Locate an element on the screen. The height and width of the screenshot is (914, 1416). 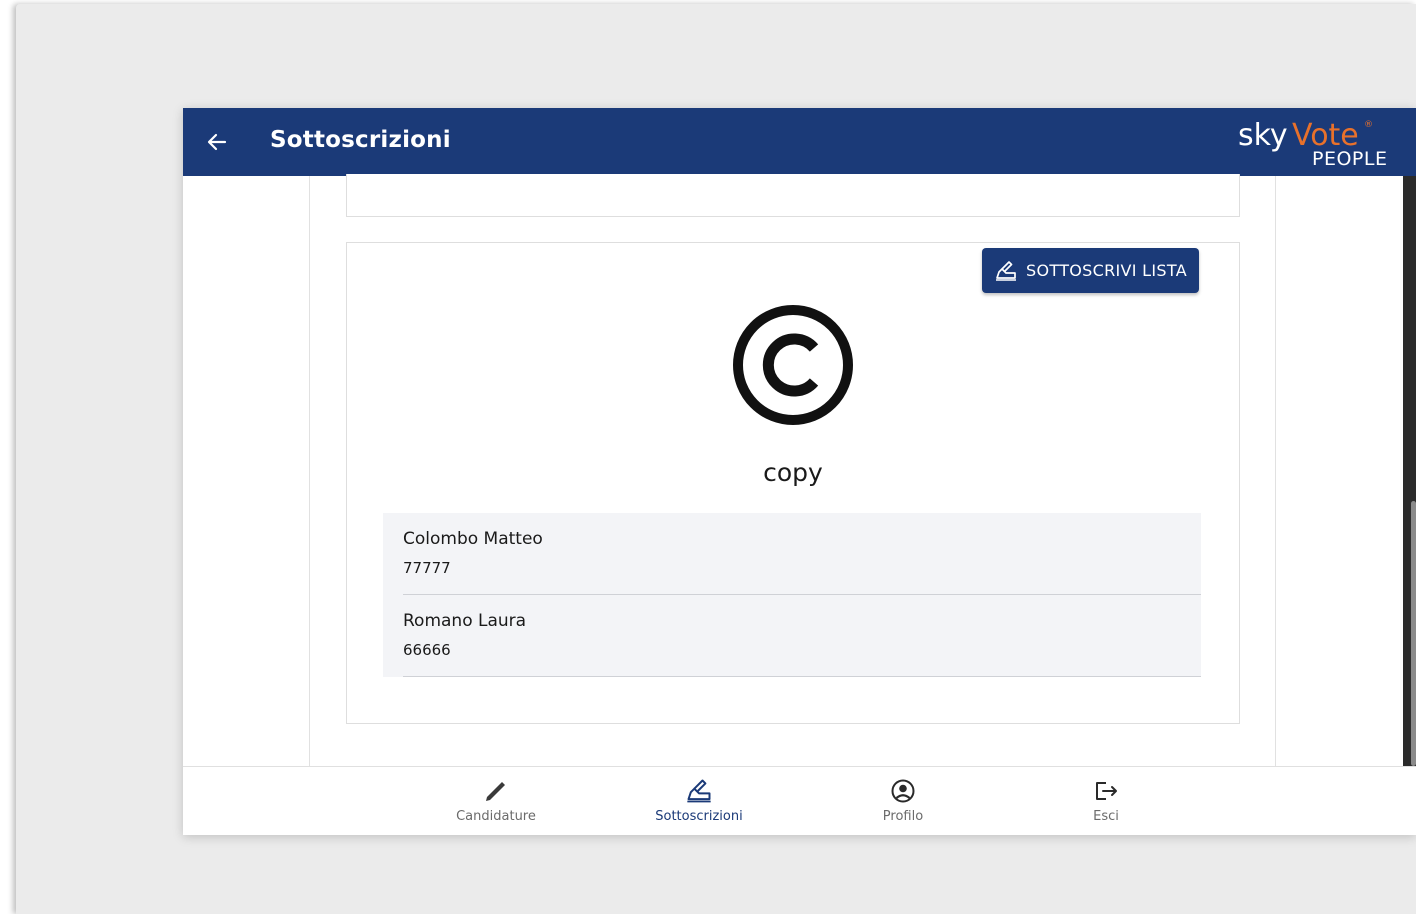
logo-registered-mark: ® is located at coordinates (1368, 125).